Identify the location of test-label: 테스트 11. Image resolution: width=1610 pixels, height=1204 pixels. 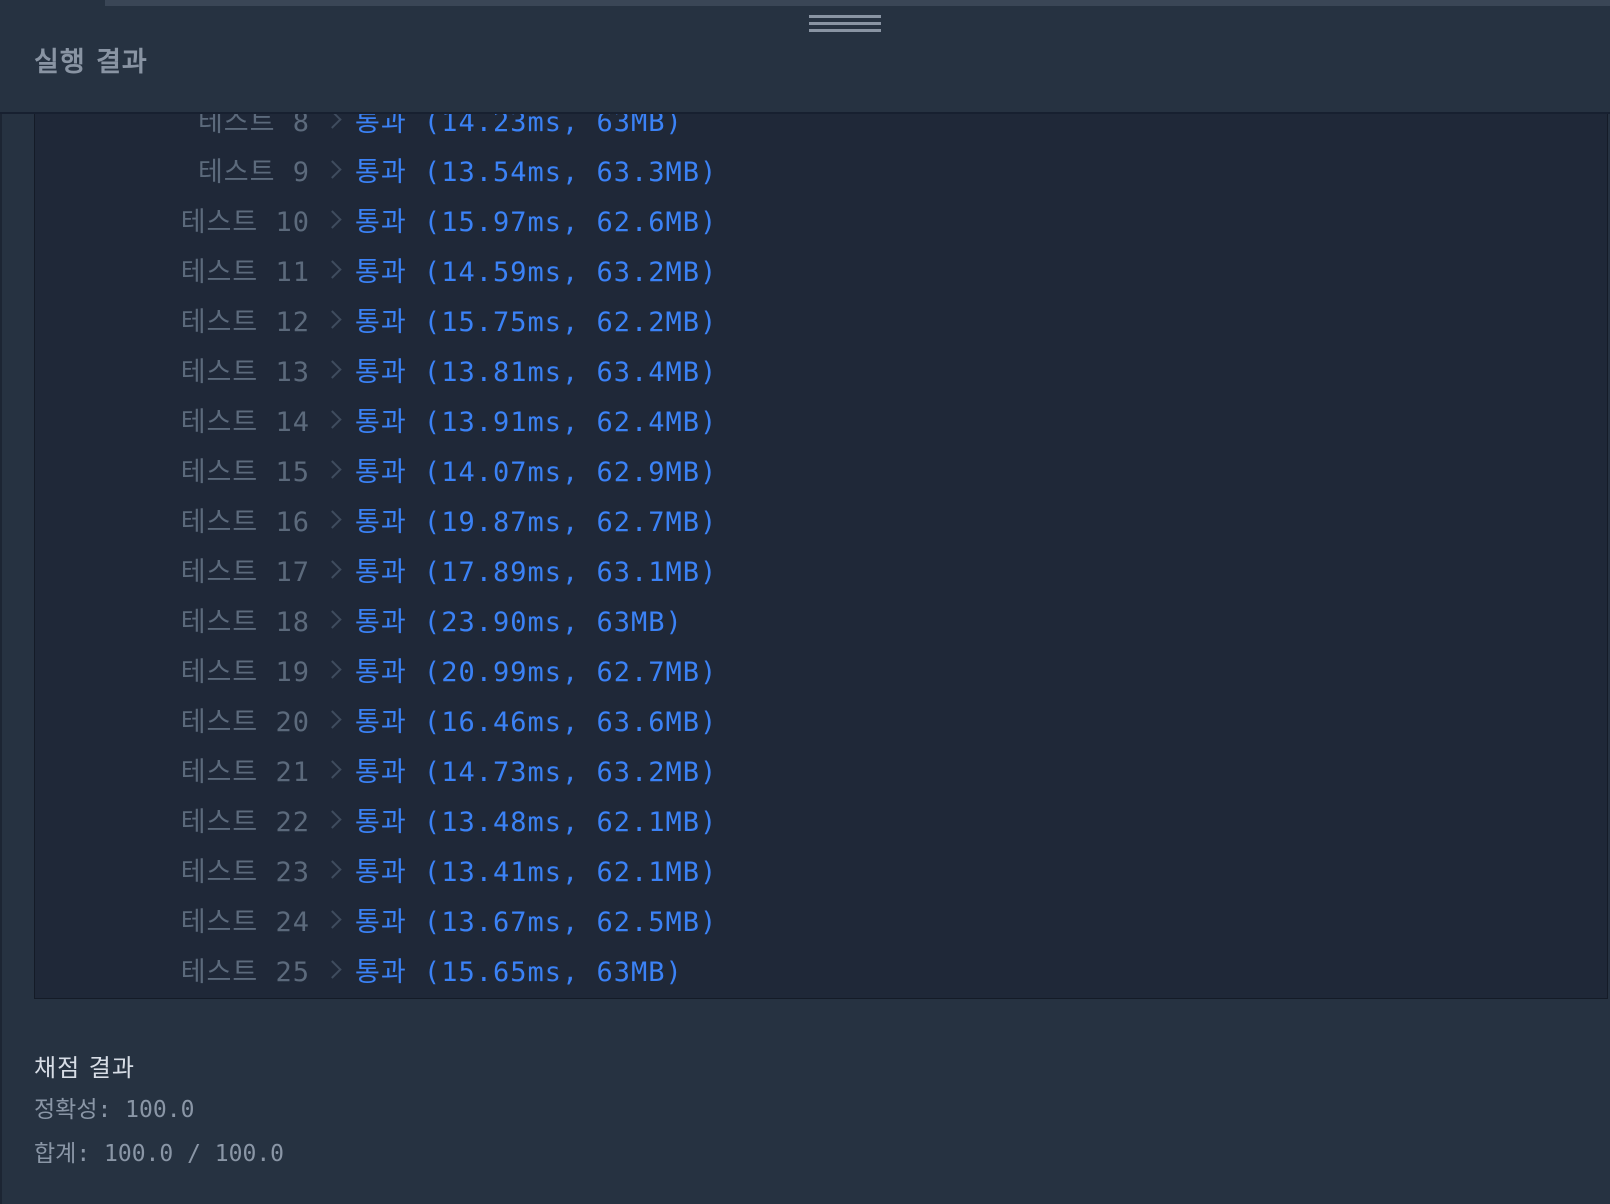
(245, 272).